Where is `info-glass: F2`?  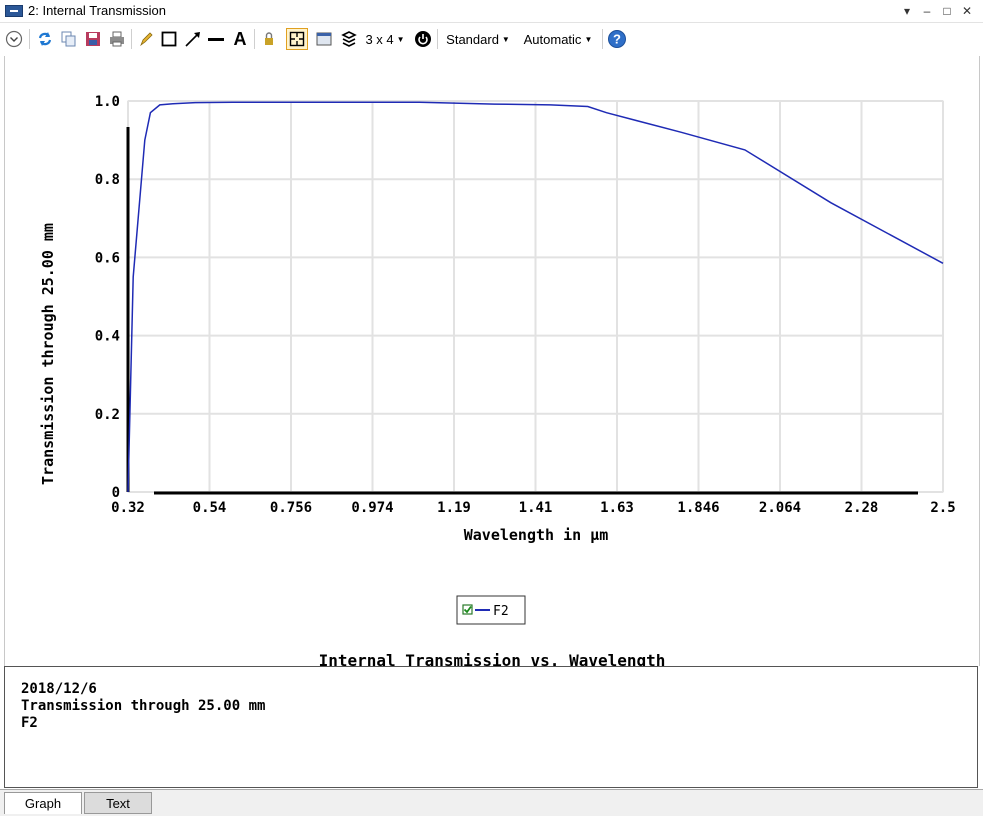 info-glass: F2 is located at coordinates (29, 723).